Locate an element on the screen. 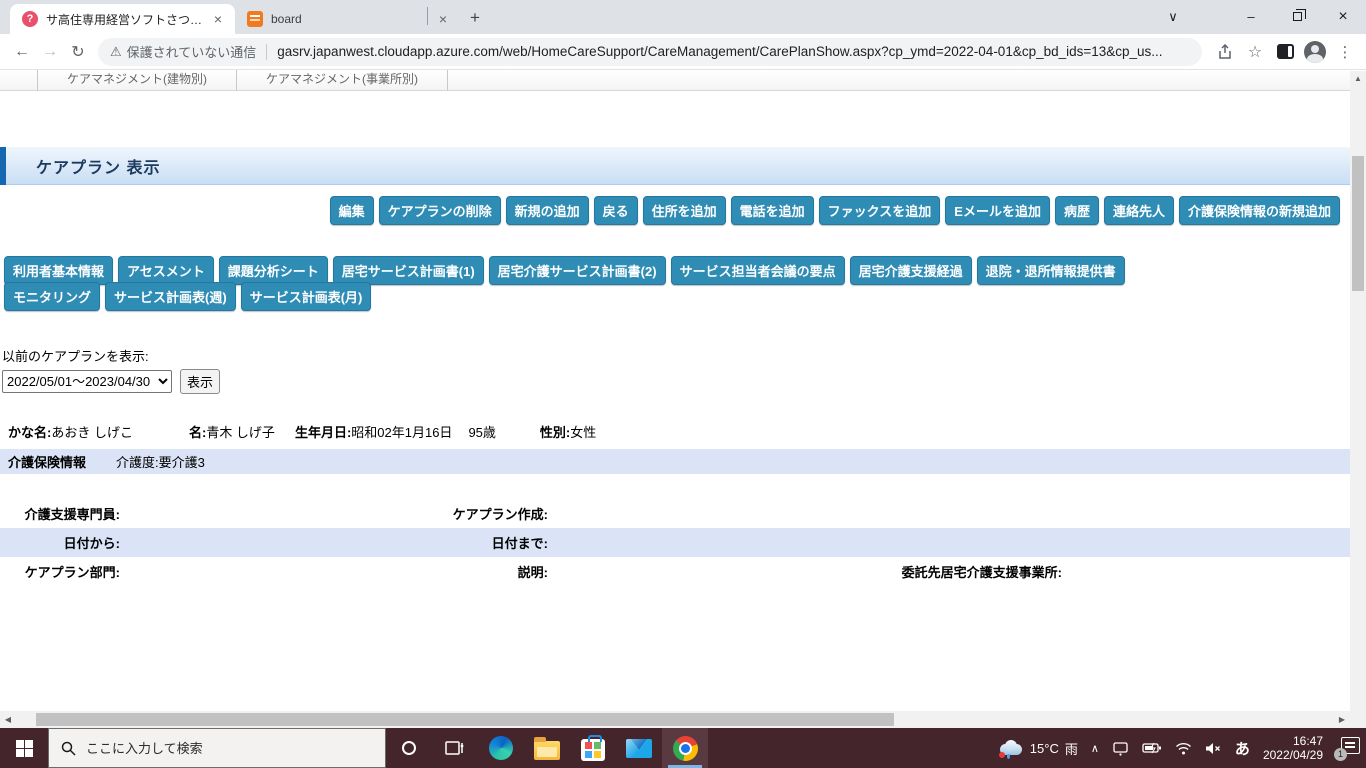 Image resolution: width=1366 pixels, height=768 pixels. profile-avatar-icon is located at coordinates (1315, 52).